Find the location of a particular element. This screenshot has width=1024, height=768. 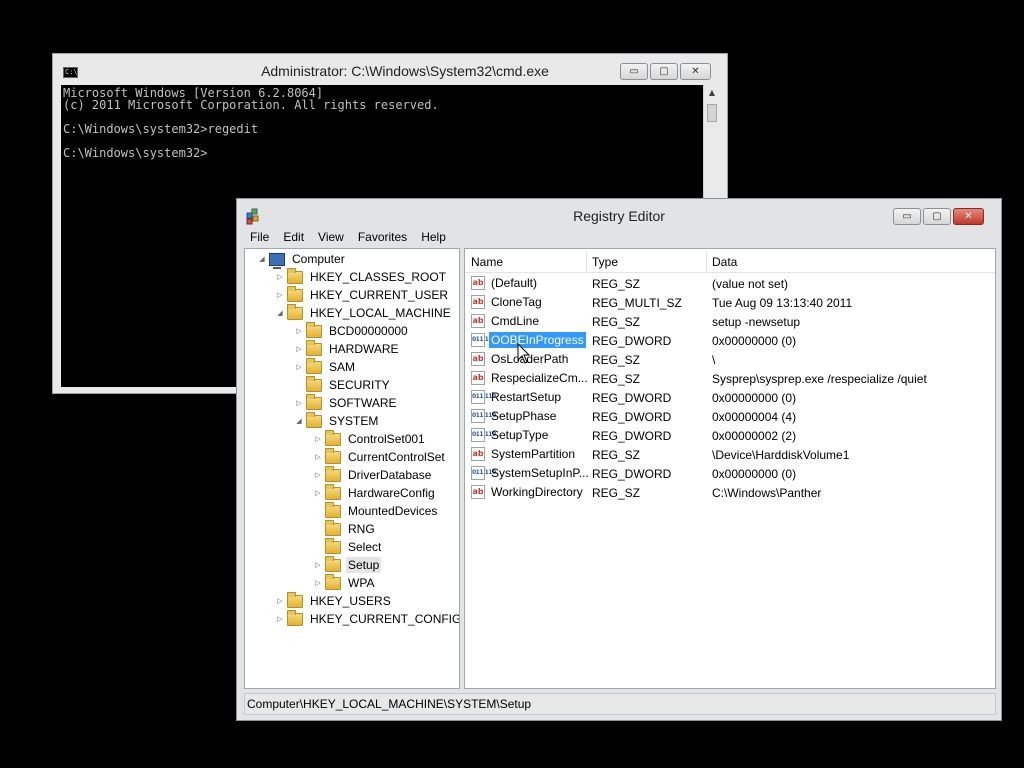

tree-item: ◢ SYSTEM is located at coordinates (337, 420).